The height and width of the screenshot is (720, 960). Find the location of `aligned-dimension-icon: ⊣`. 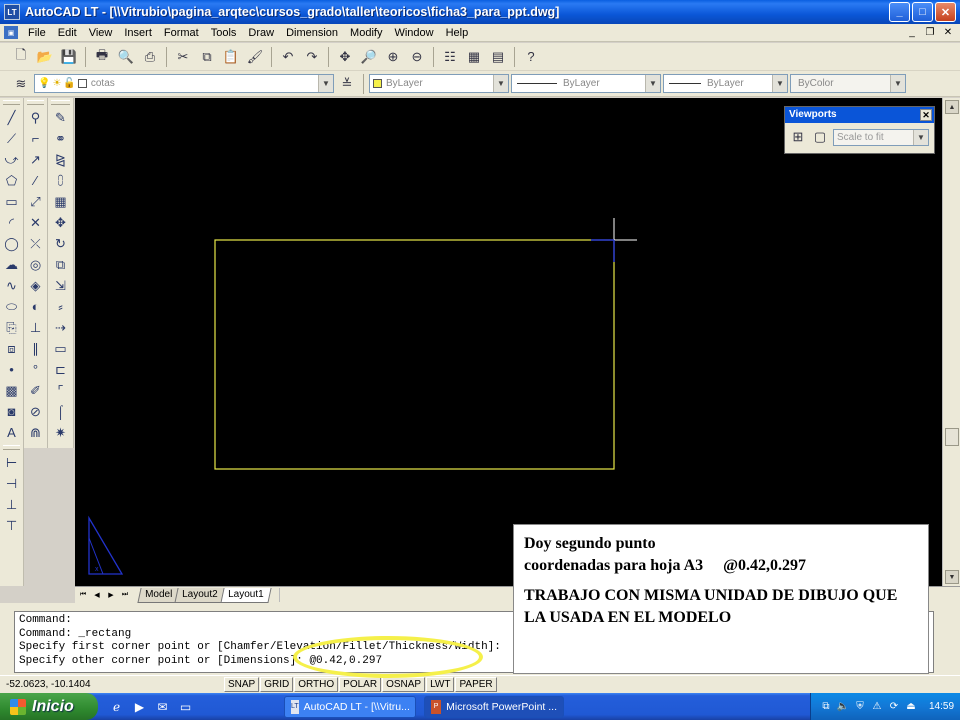

aligned-dimension-icon: ⊣ is located at coordinates (11, 483).